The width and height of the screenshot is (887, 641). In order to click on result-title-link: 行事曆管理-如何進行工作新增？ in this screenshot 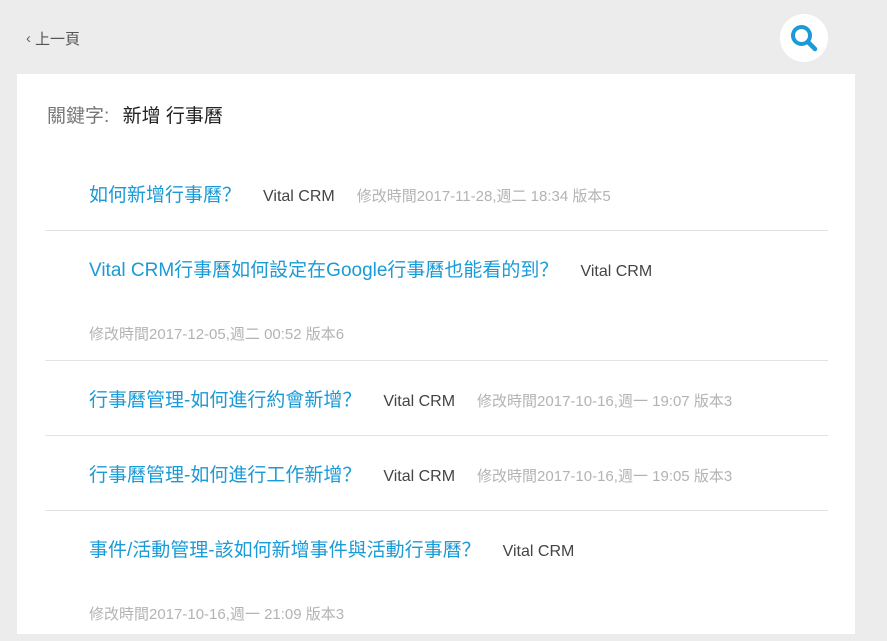, I will do `click(225, 473)`.